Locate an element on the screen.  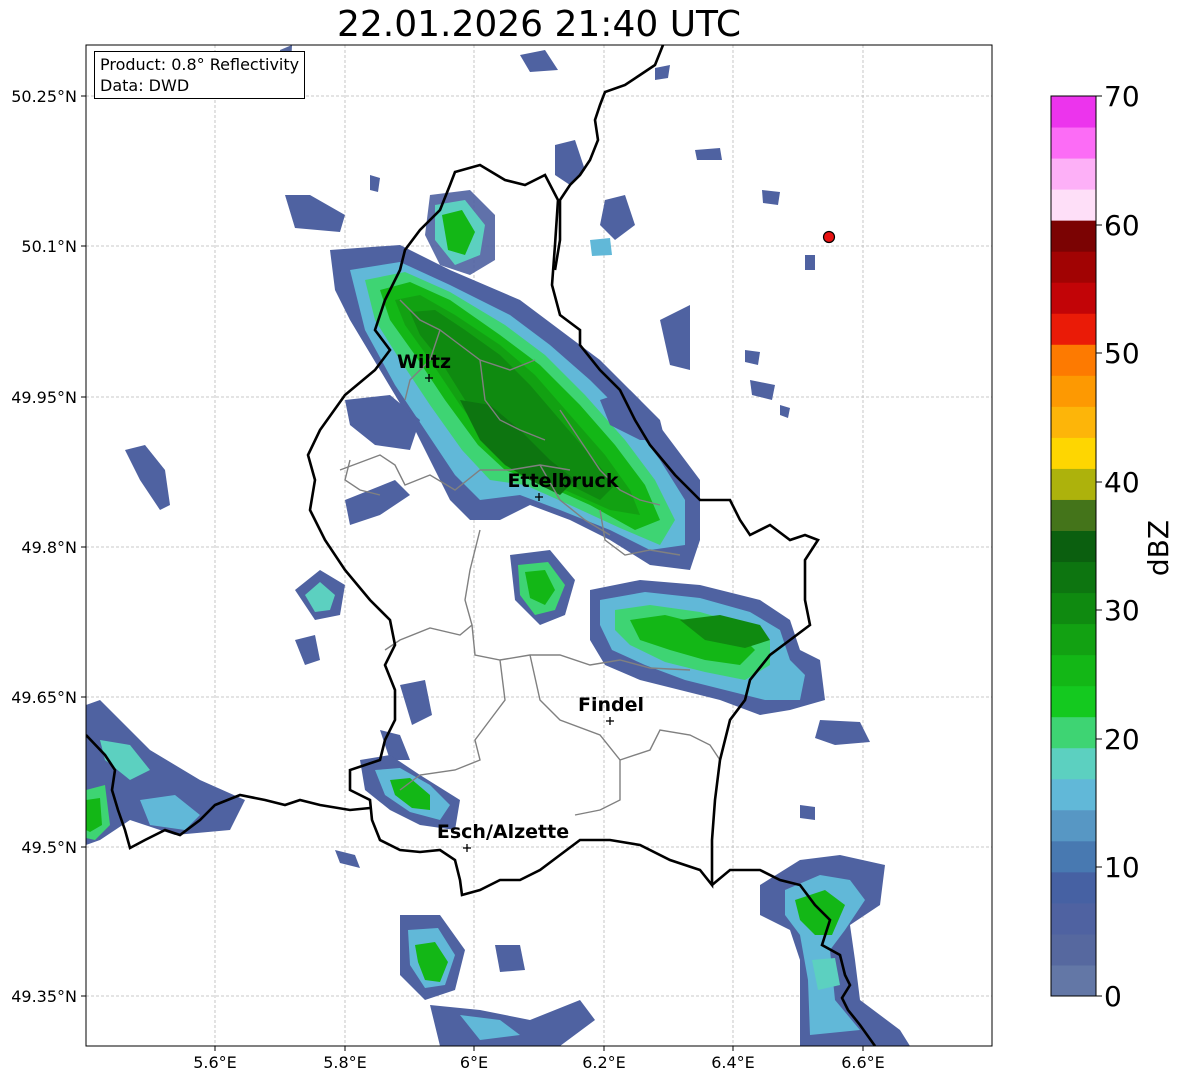
lon-tick-label: 6.4°E is located at coordinates (733, 1062).